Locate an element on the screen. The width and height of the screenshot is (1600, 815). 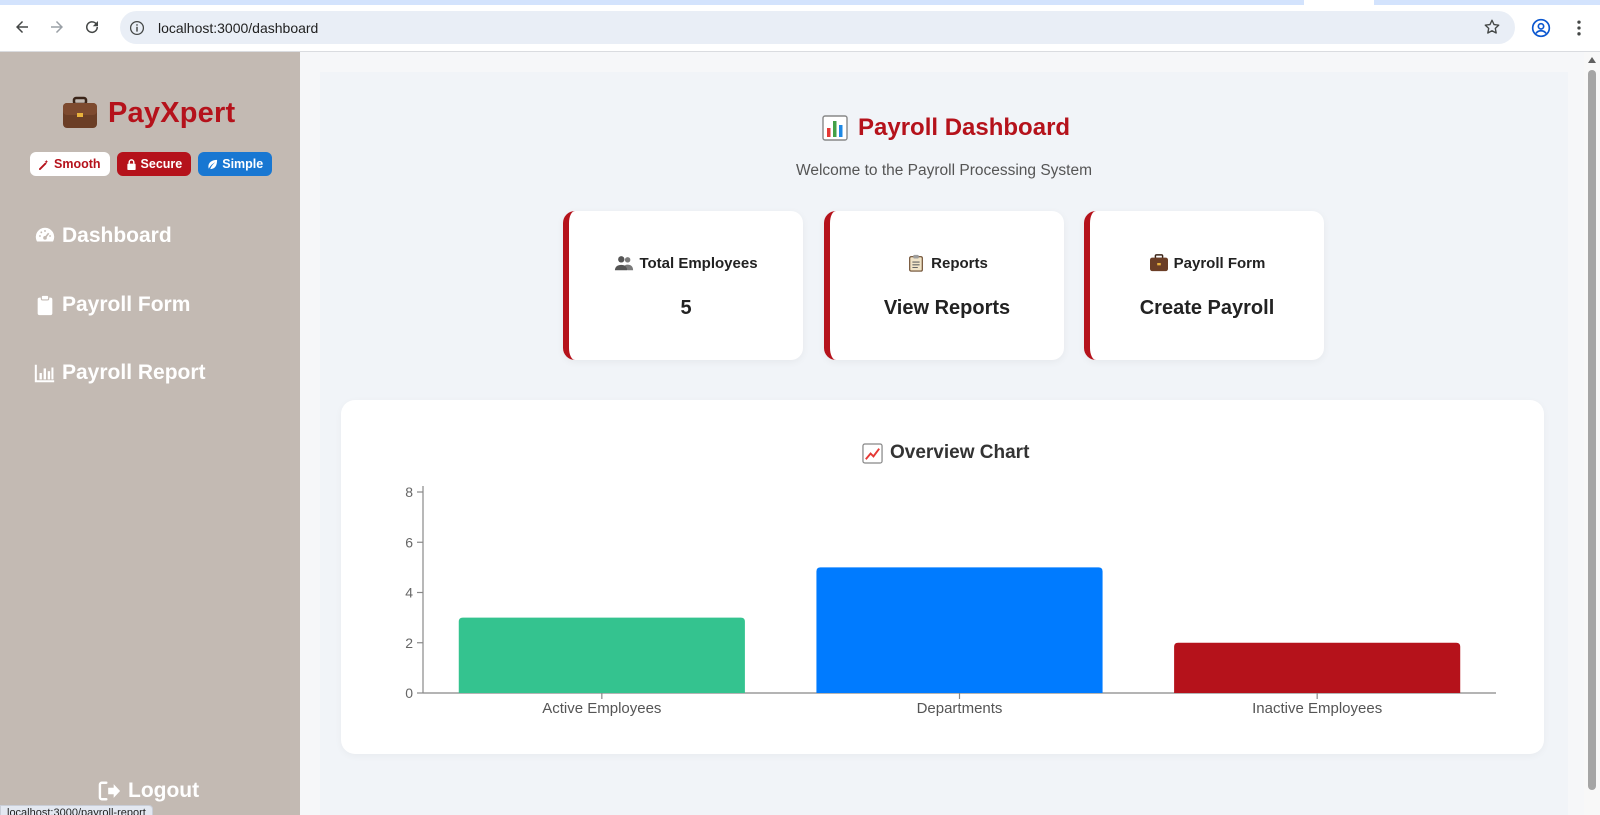
sidebar-item-label: Payroll Form is located at coordinates (126, 304).